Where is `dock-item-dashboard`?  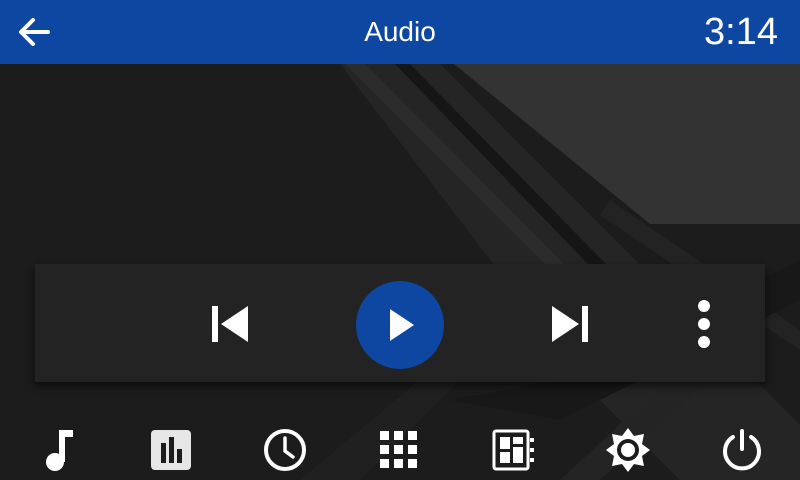
dock-item-dashboard is located at coordinates (514, 450).